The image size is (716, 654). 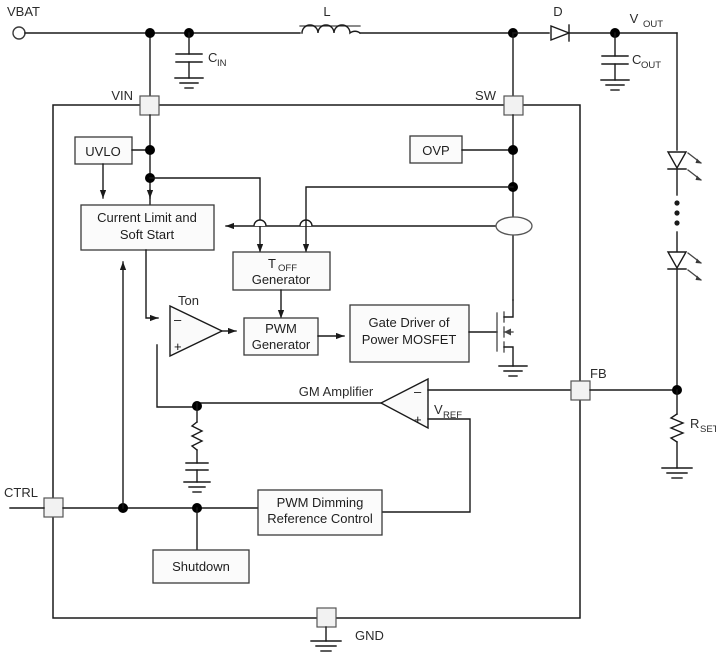 I want to click on vbat-label: VBAT, so click(x=23, y=11).